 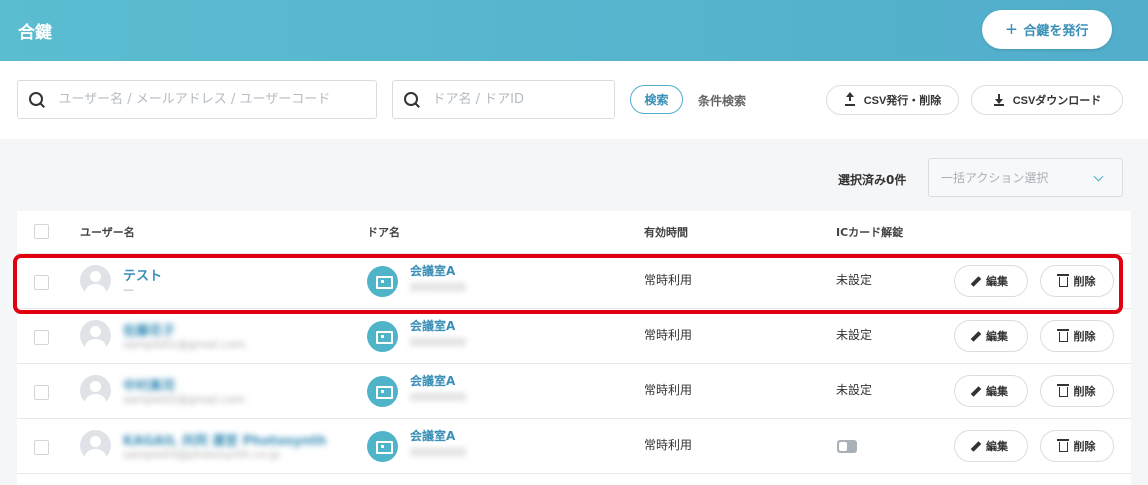 What do you see at coordinates (1098, 176) in the screenshot?
I see `chevron-down-icon` at bounding box center [1098, 176].